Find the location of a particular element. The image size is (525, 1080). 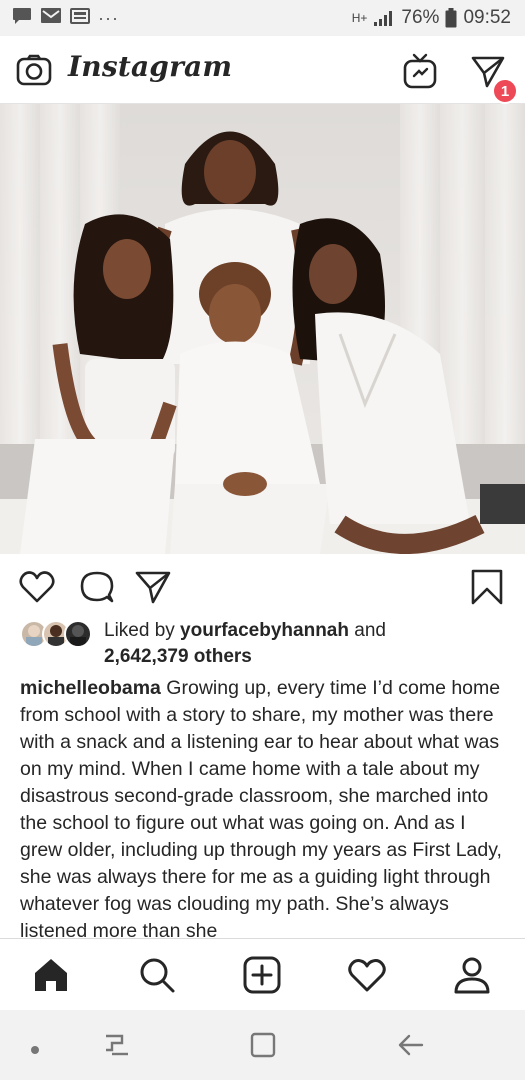

profile-tab is located at coordinates (472, 975).